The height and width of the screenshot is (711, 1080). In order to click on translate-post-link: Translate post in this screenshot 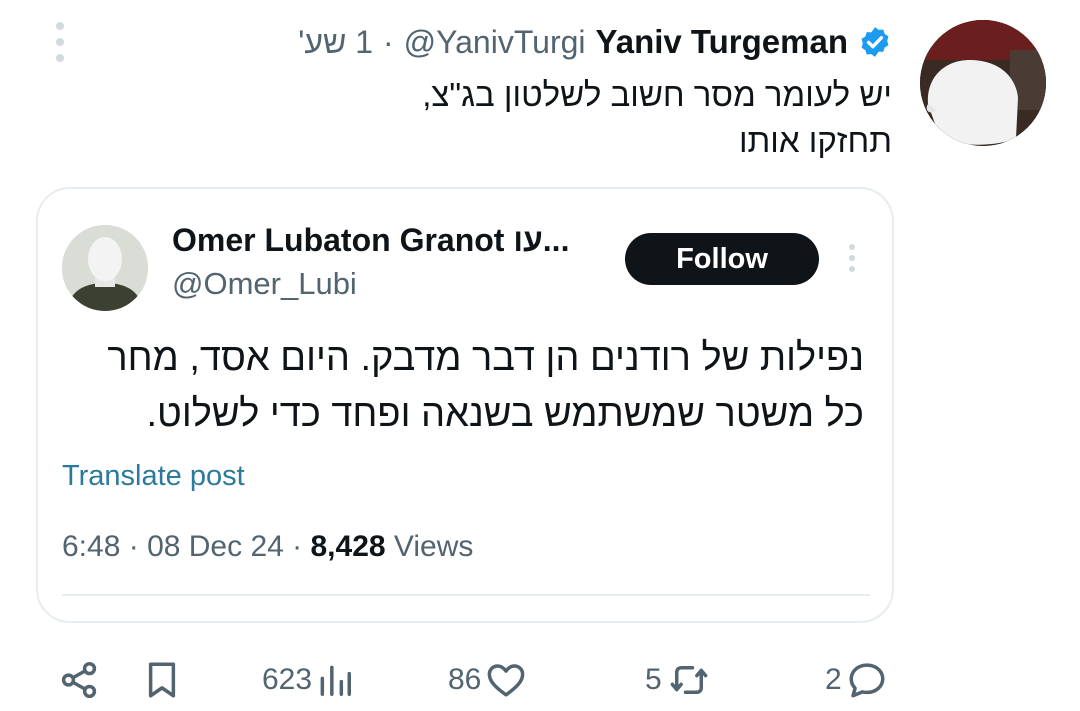, I will do `click(153, 476)`.